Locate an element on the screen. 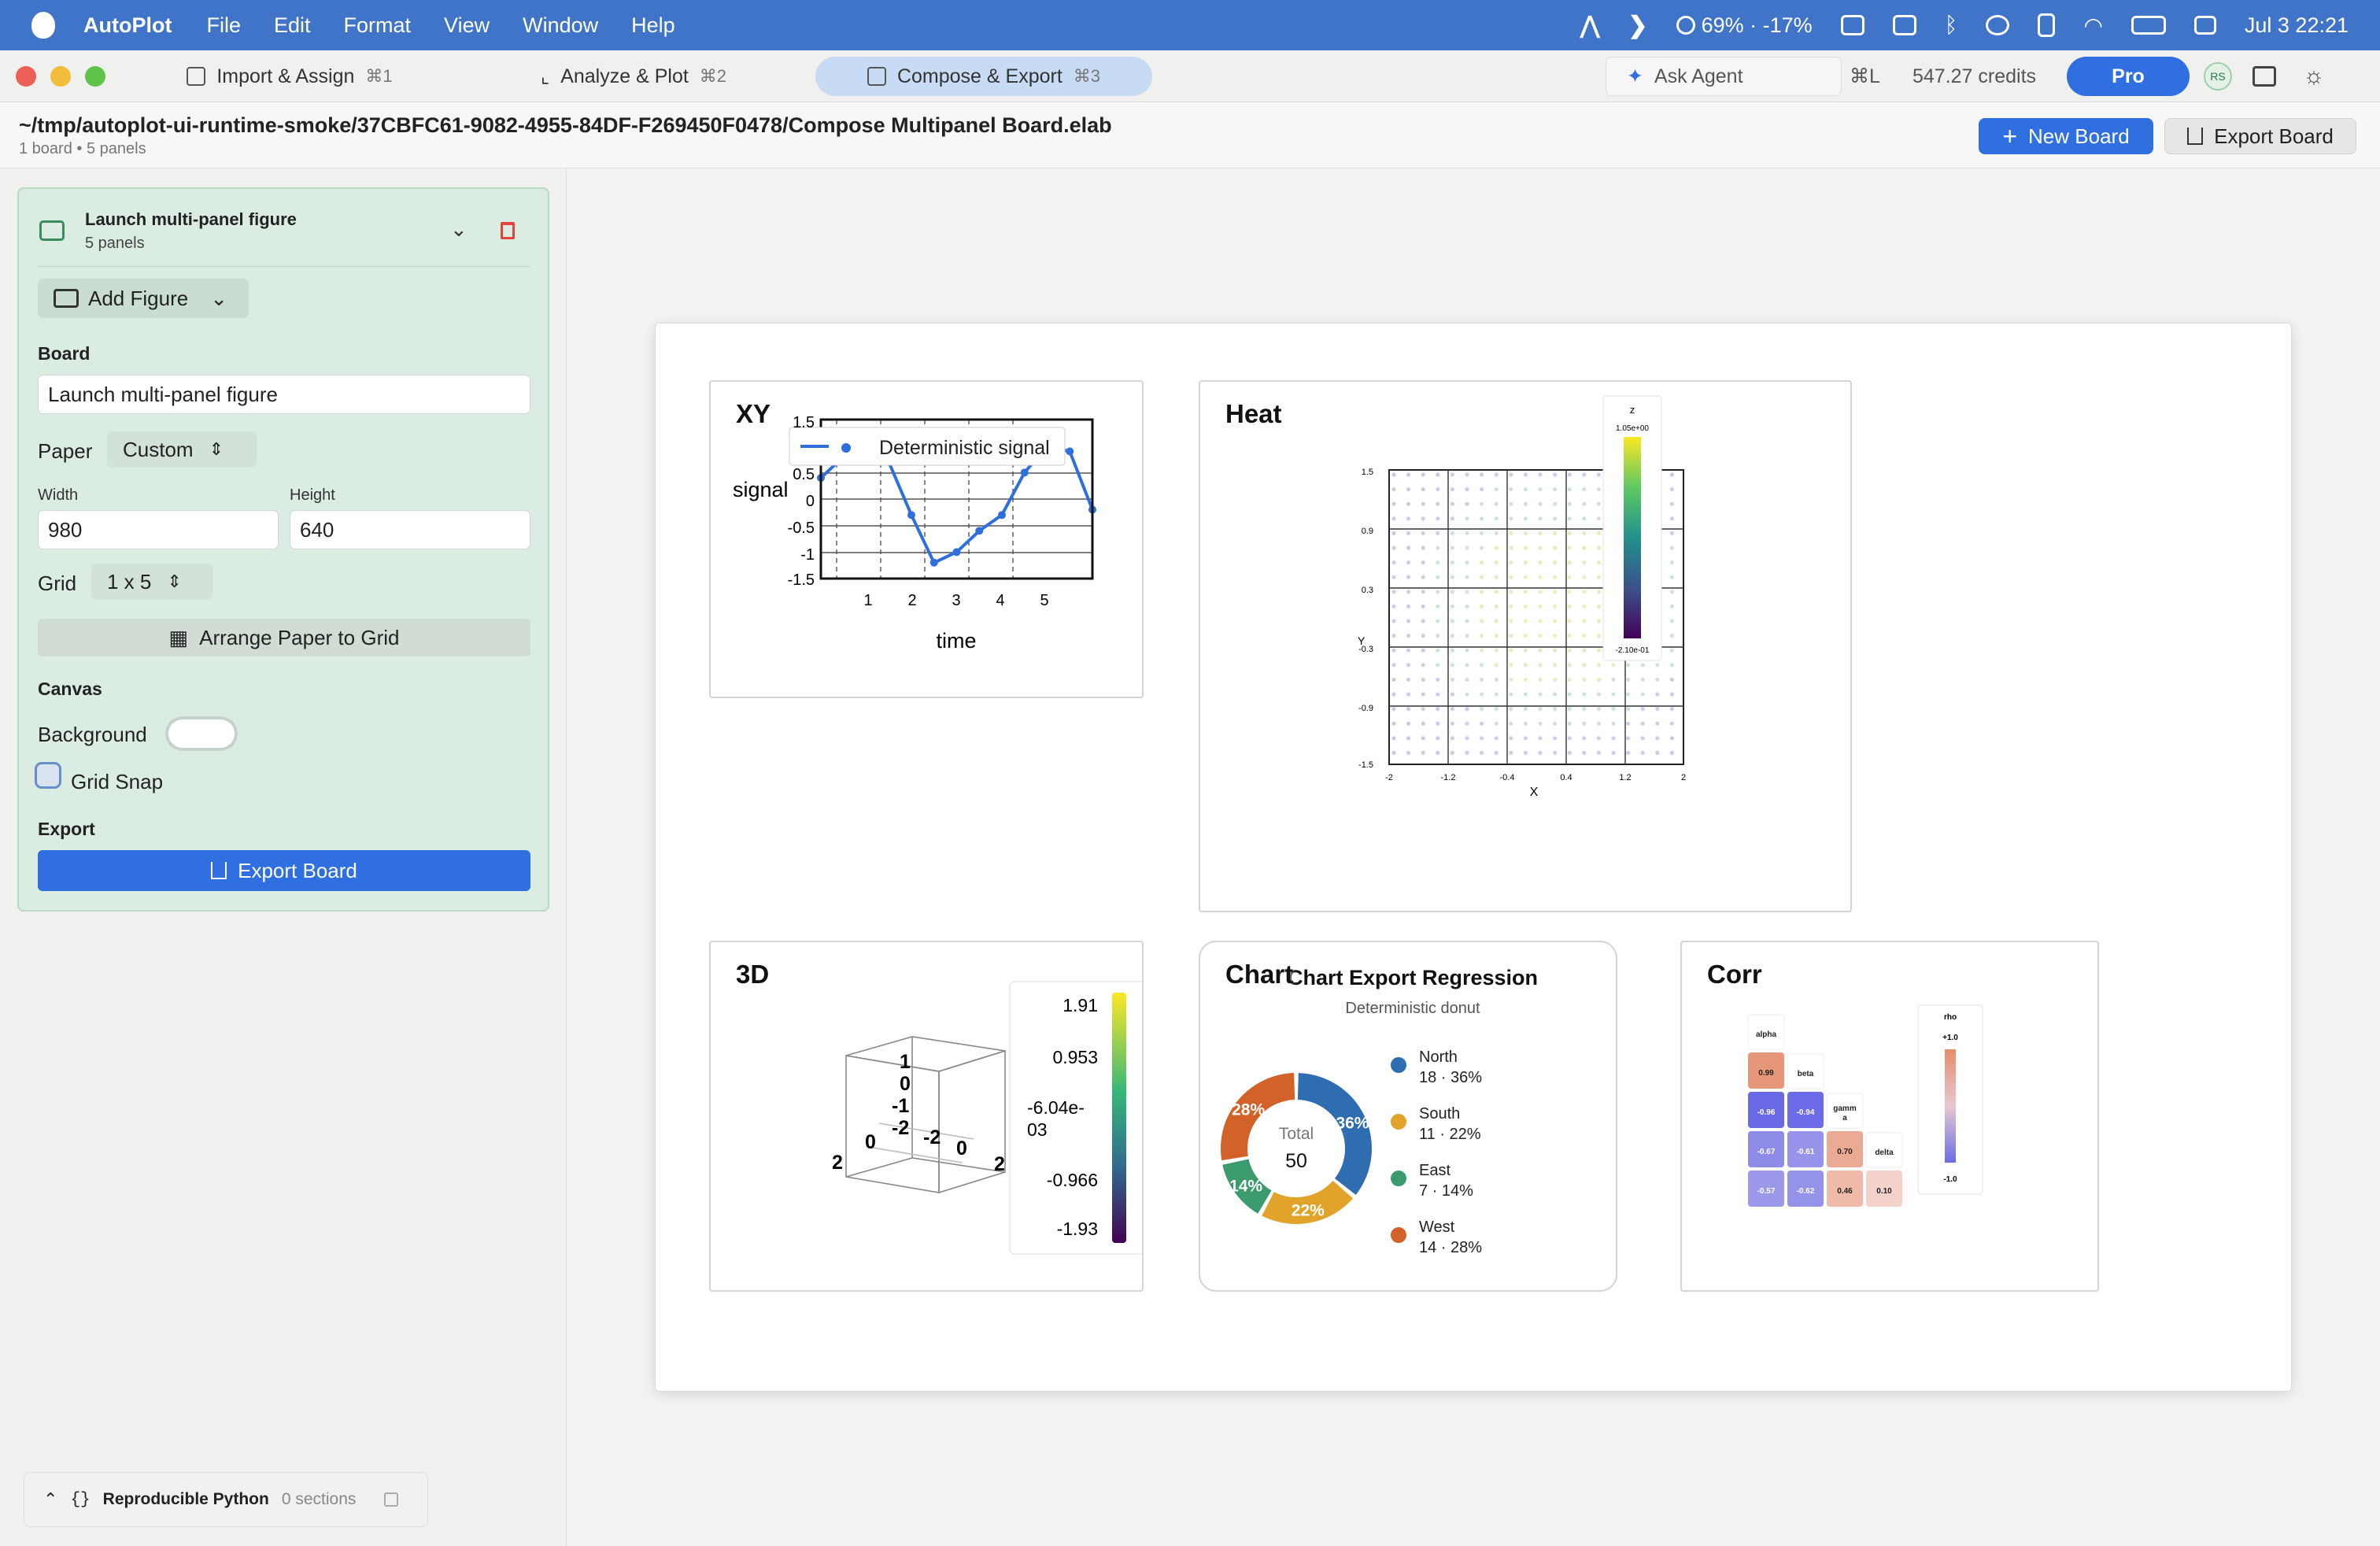  width-label: Width is located at coordinates (58, 495).